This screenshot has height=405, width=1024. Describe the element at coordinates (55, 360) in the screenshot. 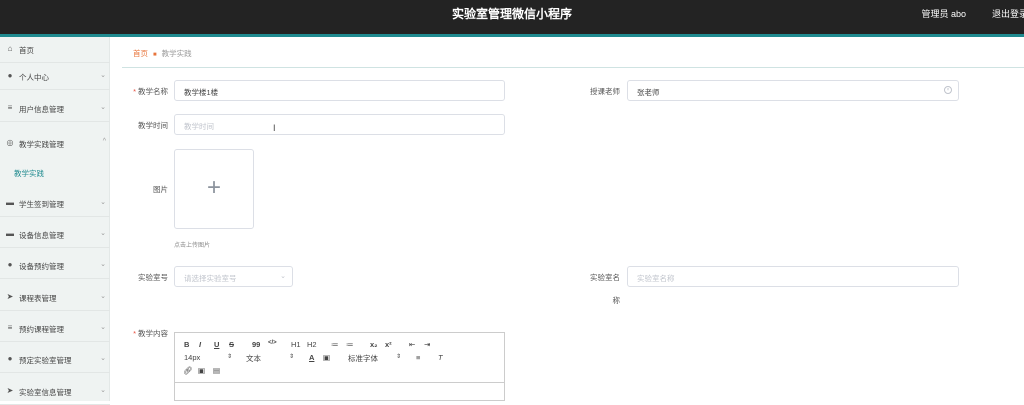

I see `sidebar-item-lab-reservation: ● 预定实验室管理 ⌄` at that location.